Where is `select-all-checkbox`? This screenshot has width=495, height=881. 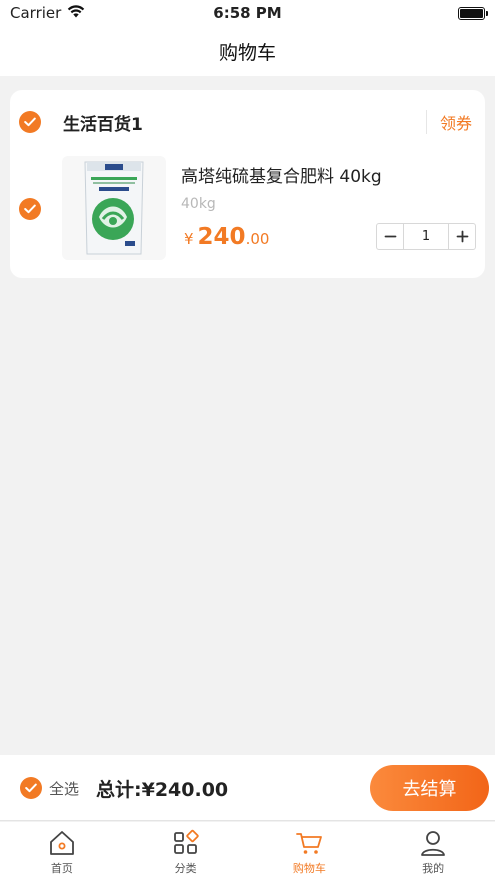
select-all-checkbox is located at coordinates (31, 788).